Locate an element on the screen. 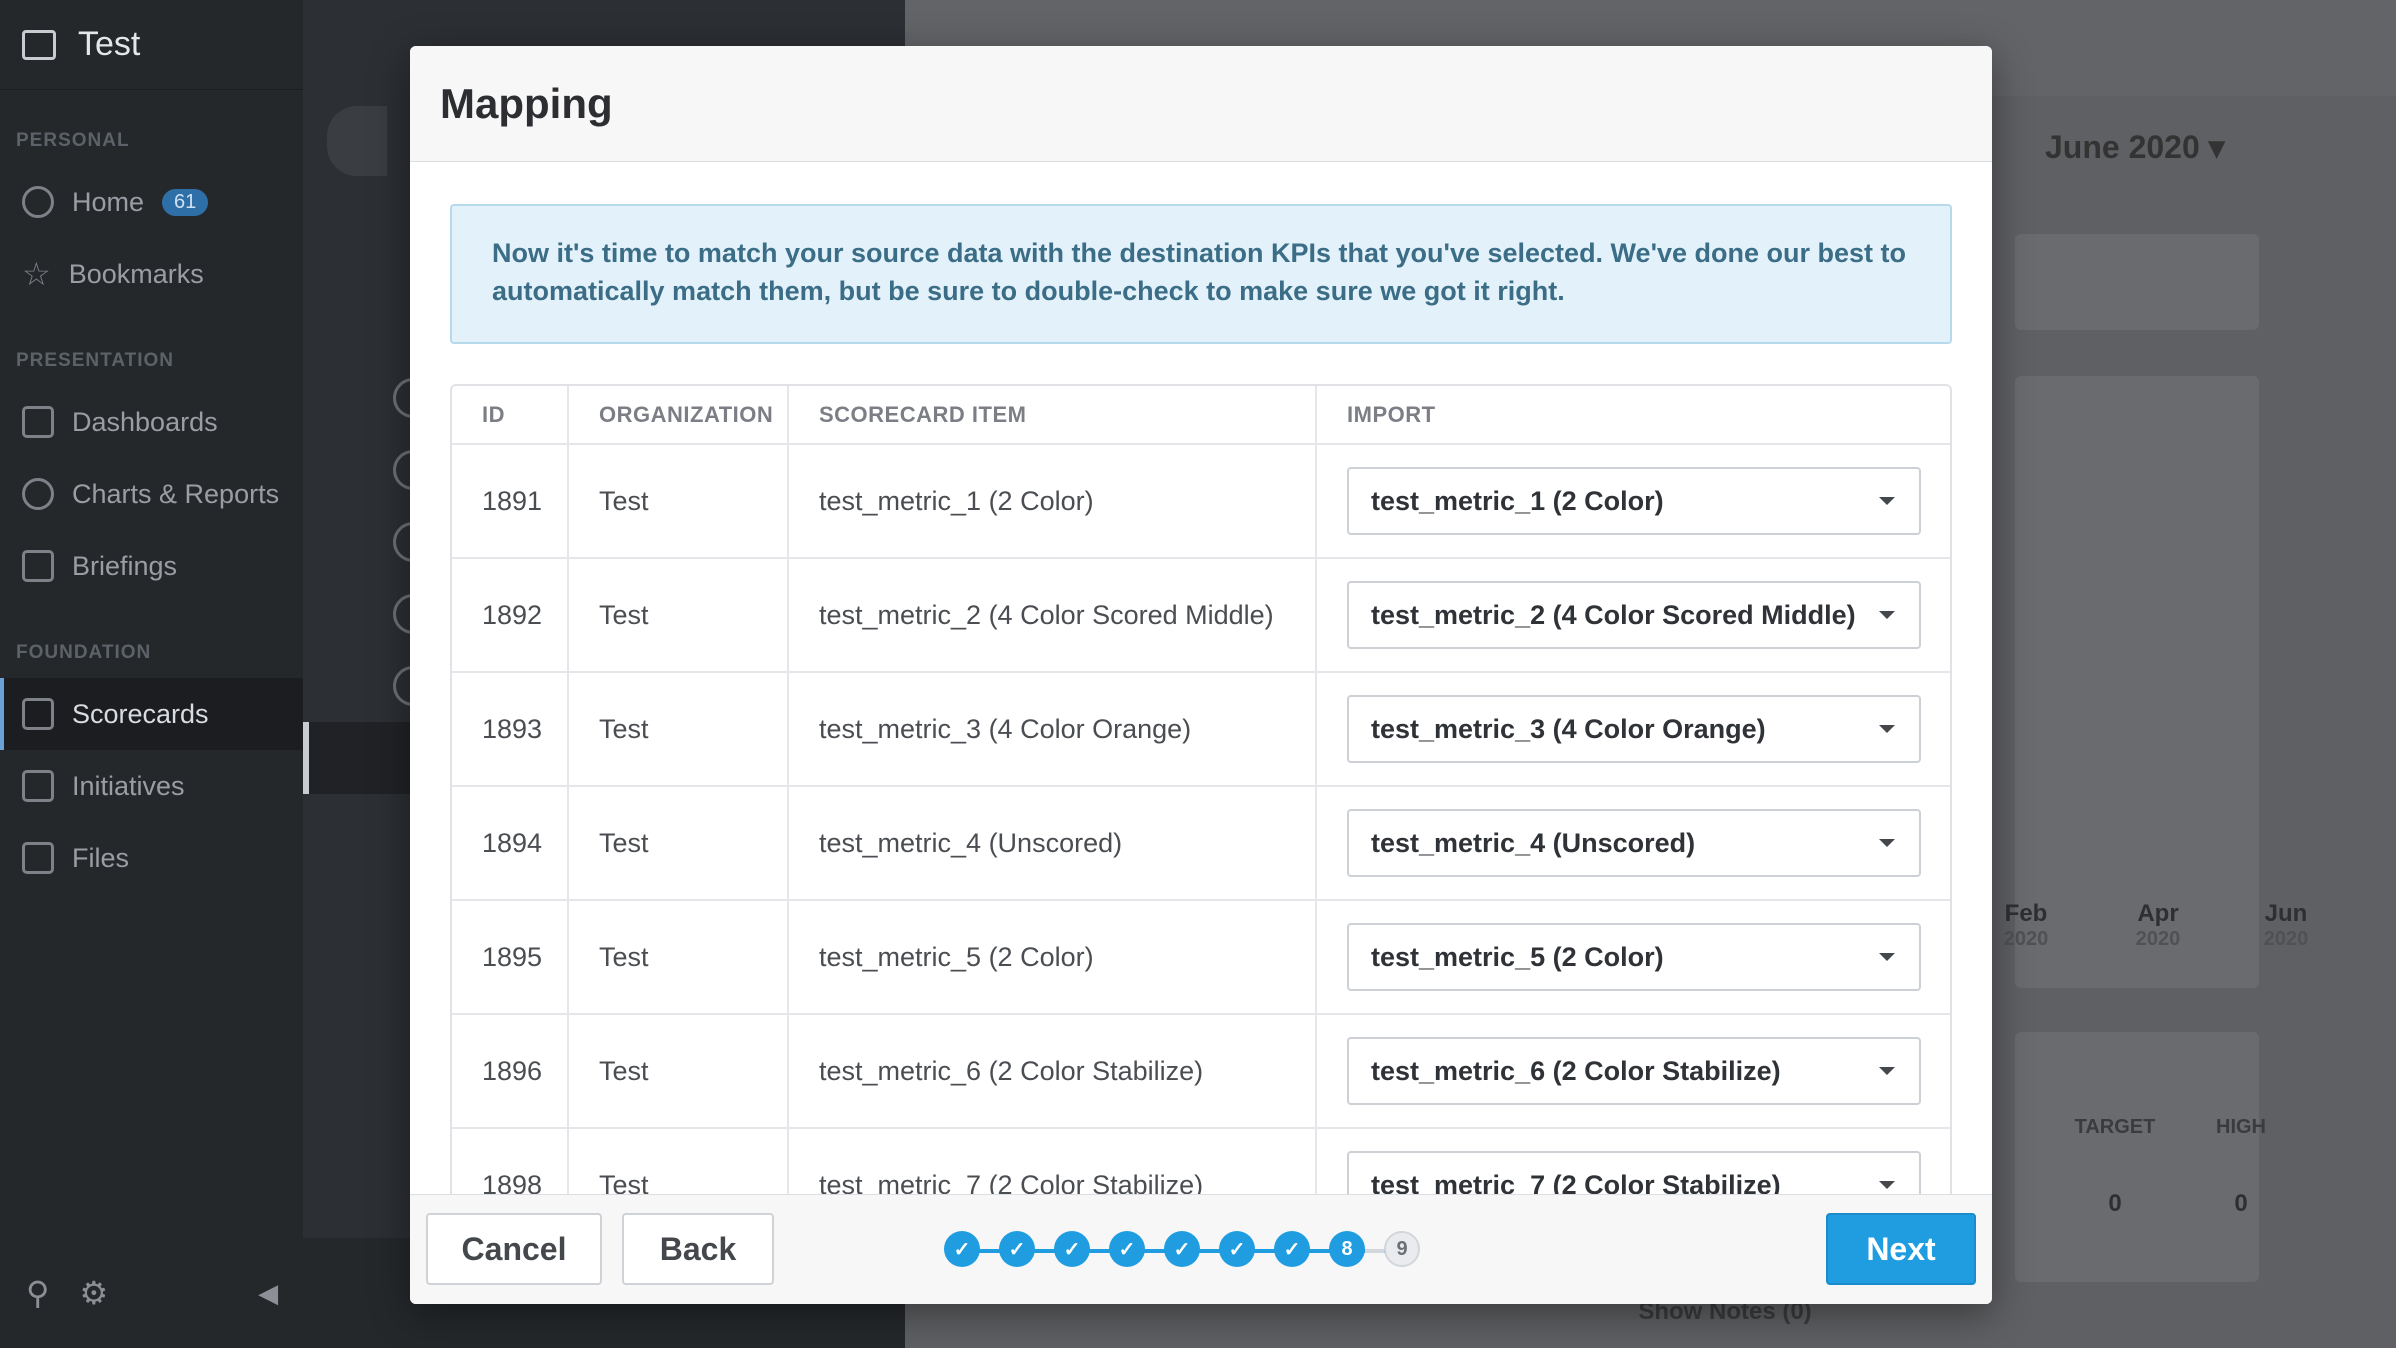 The image size is (2396, 1348). sidebar-item-label: Scorecards is located at coordinates (140, 713).